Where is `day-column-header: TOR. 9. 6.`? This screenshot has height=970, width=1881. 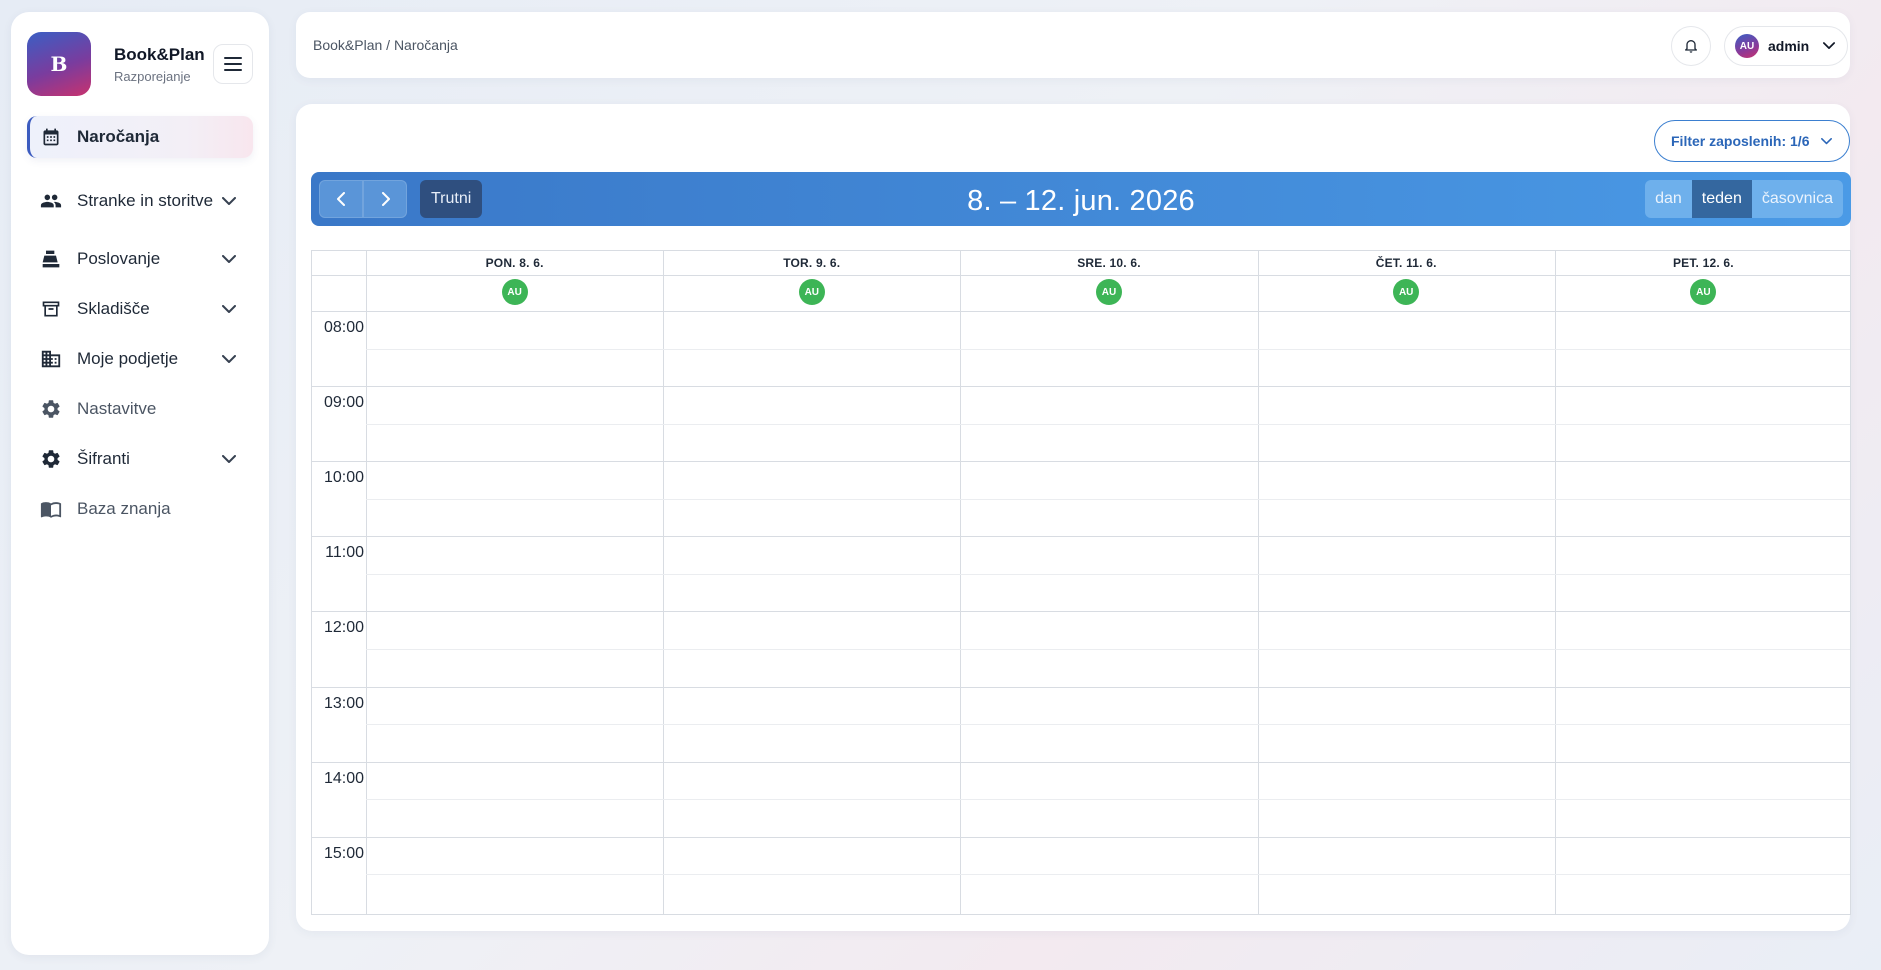
day-column-header: TOR. 9. 6. is located at coordinates (811, 263).